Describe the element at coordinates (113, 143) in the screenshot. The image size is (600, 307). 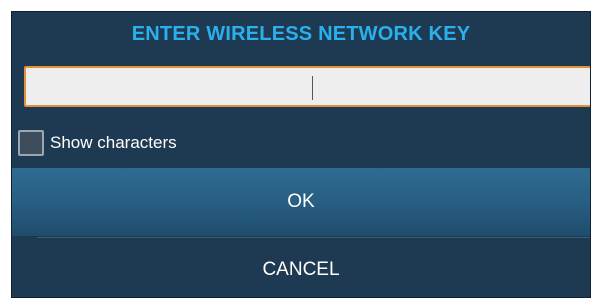
I see `show-characters-label: Show characters` at that location.